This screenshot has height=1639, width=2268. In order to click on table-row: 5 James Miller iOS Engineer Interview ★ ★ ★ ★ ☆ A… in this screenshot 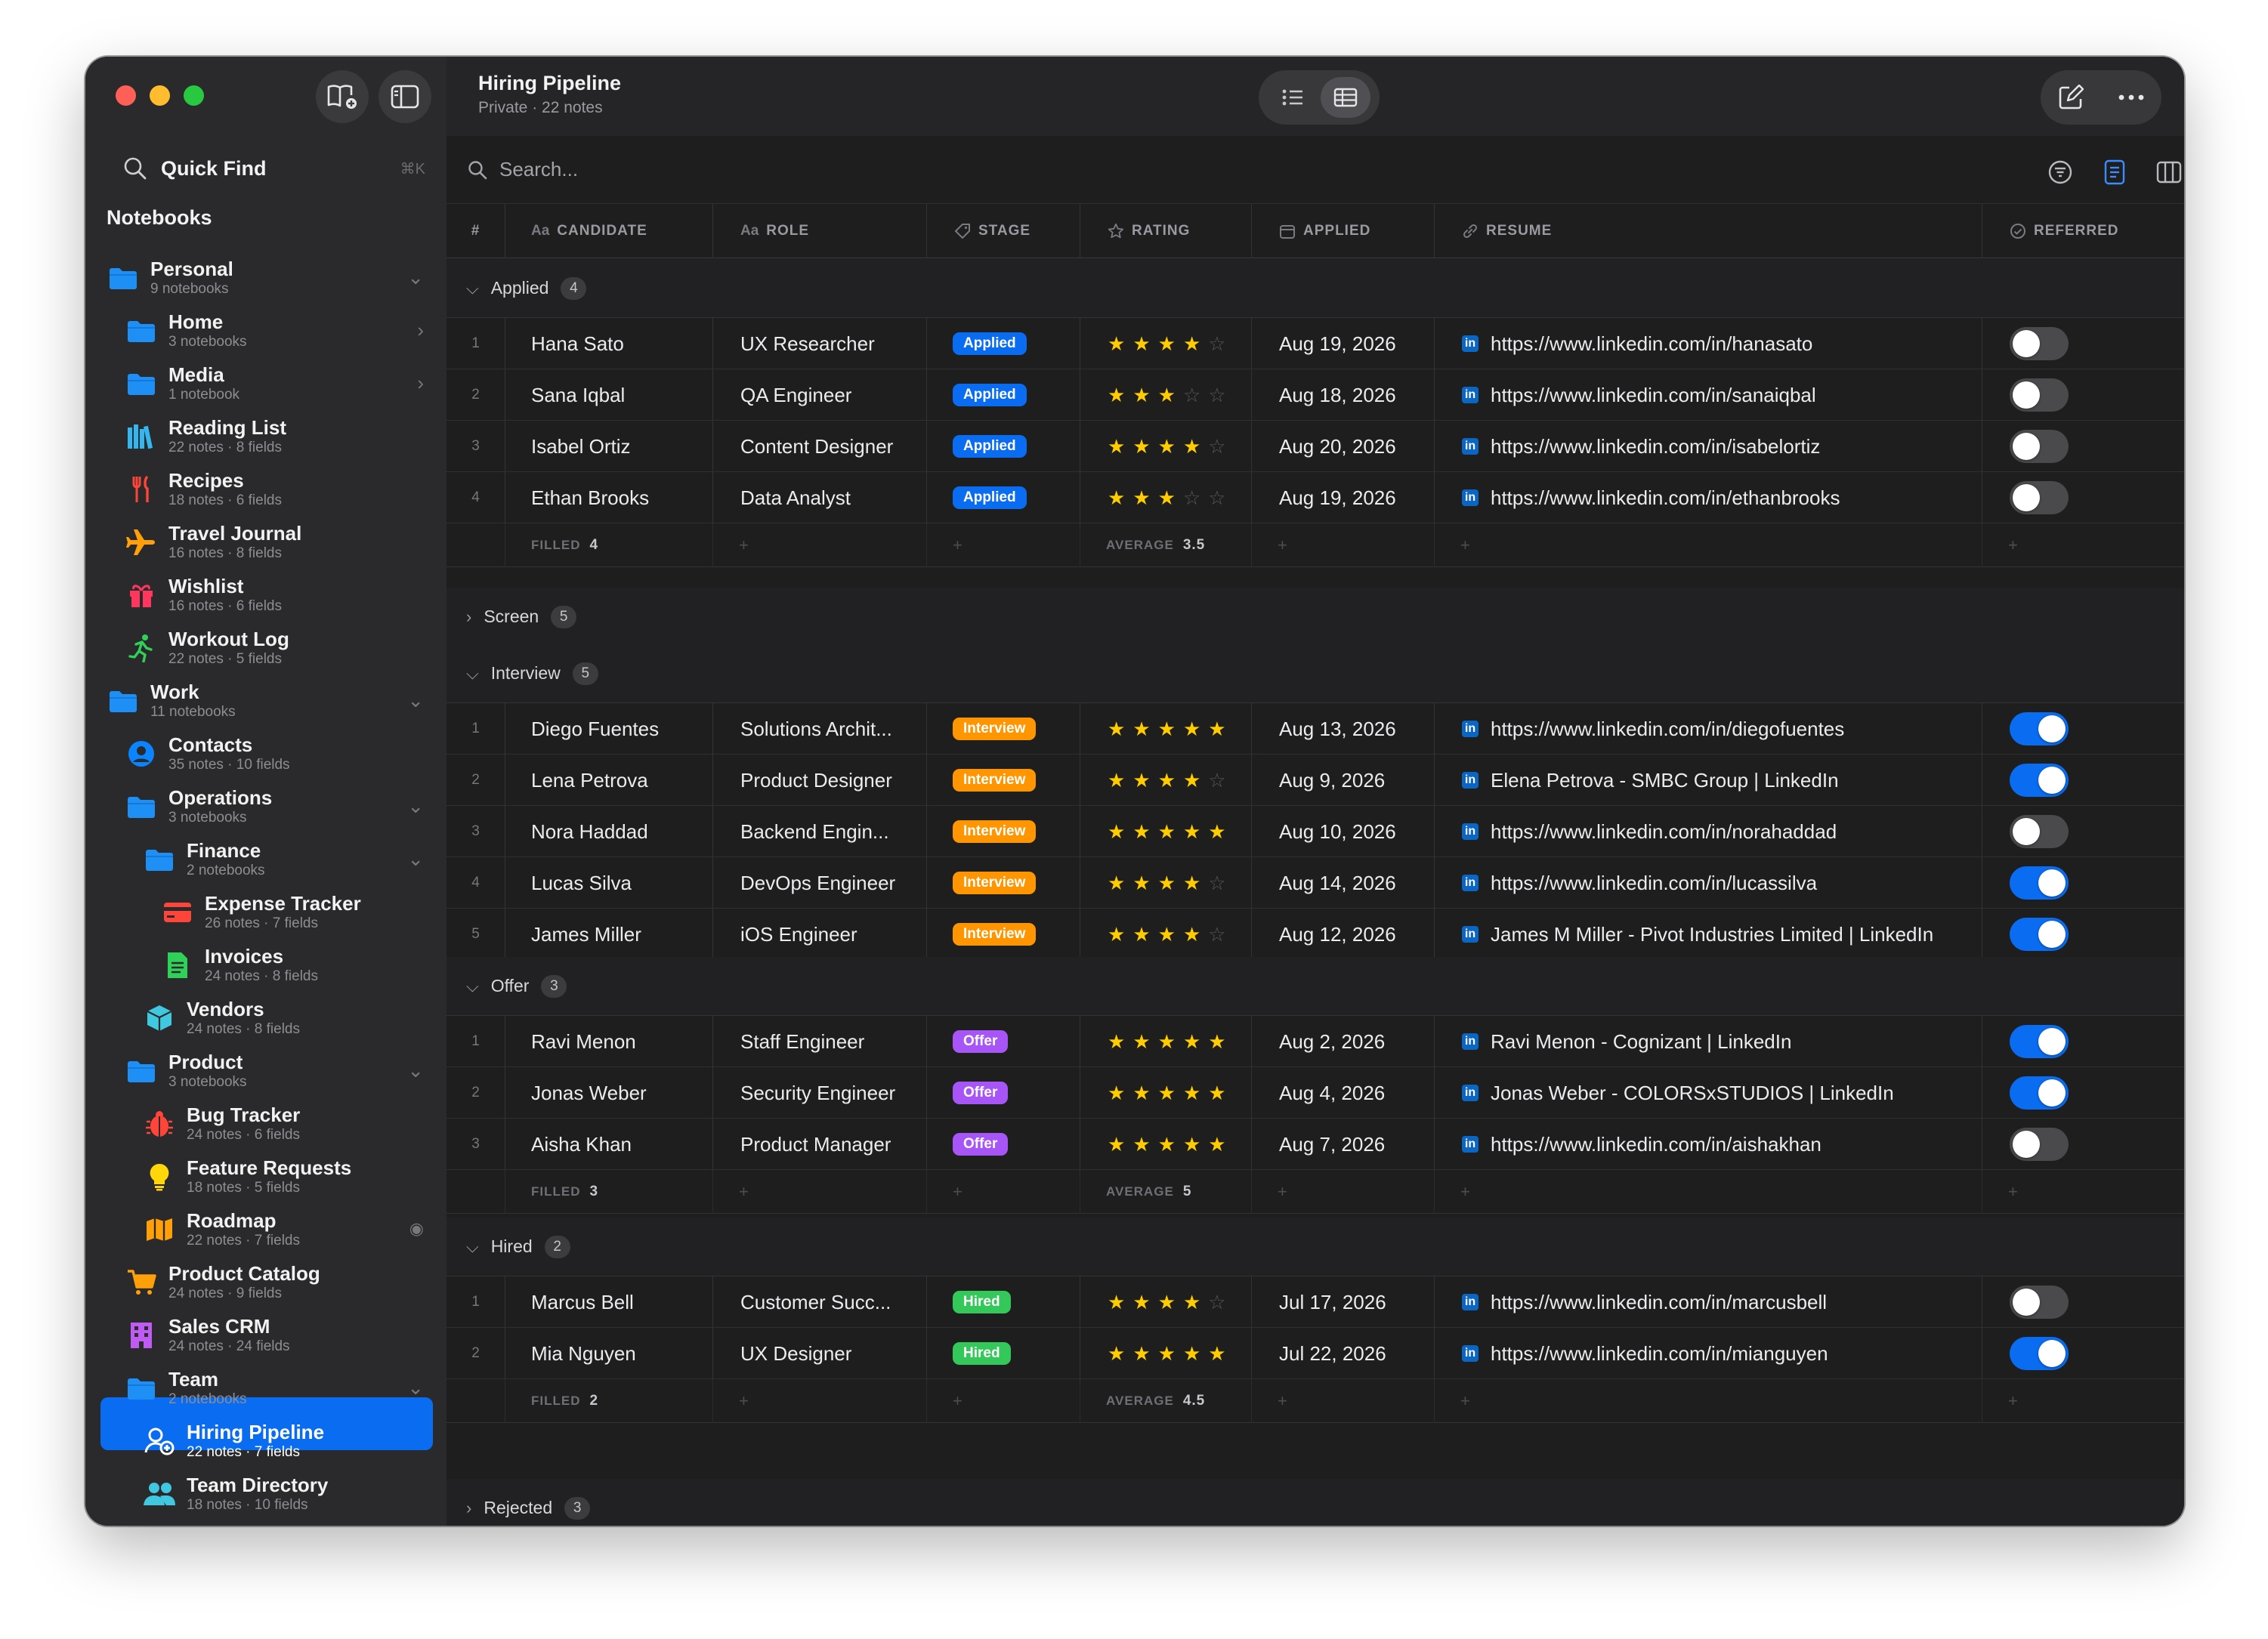, I will do `click(1315, 934)`.